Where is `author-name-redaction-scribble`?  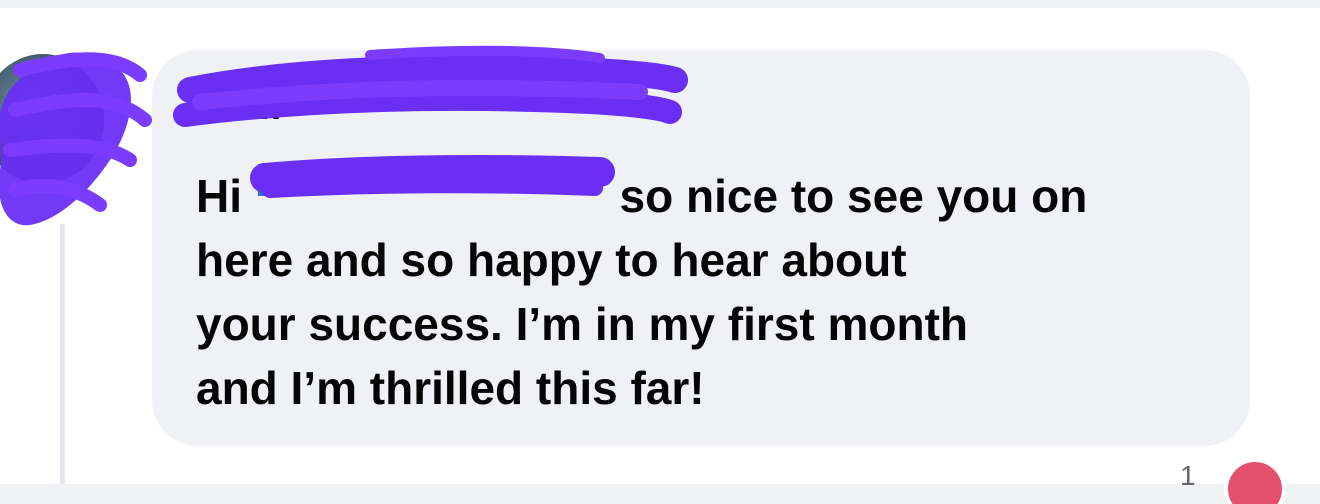 author-name-redaction-scribble is located at coordinates (430, 86).